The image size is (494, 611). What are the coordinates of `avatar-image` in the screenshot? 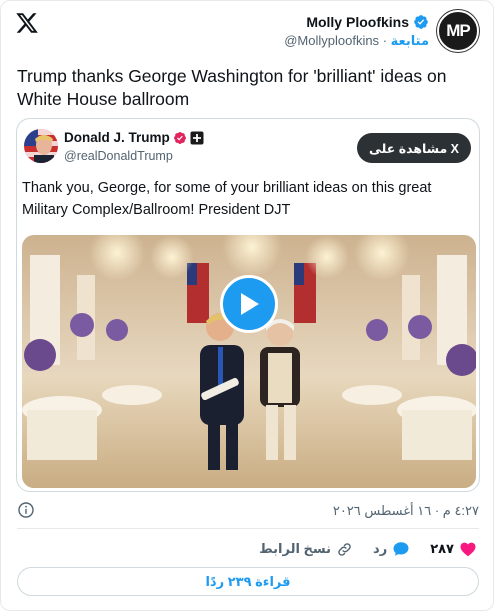 It's located at (41, 146).